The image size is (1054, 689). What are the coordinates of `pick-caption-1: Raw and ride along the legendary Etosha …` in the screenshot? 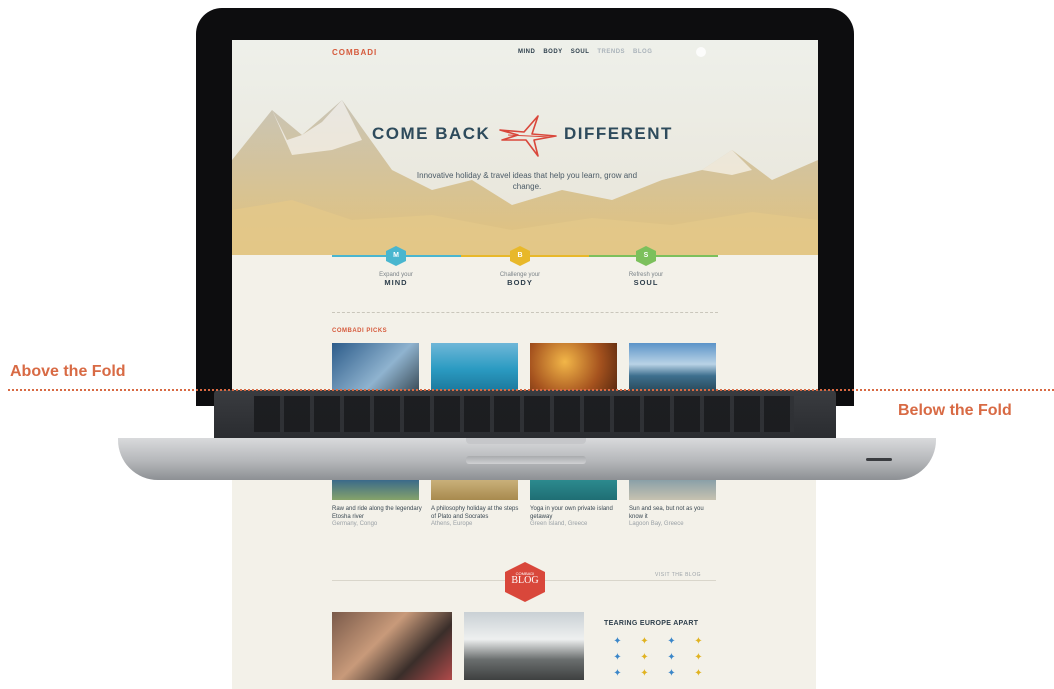 It's located at (377, 517).